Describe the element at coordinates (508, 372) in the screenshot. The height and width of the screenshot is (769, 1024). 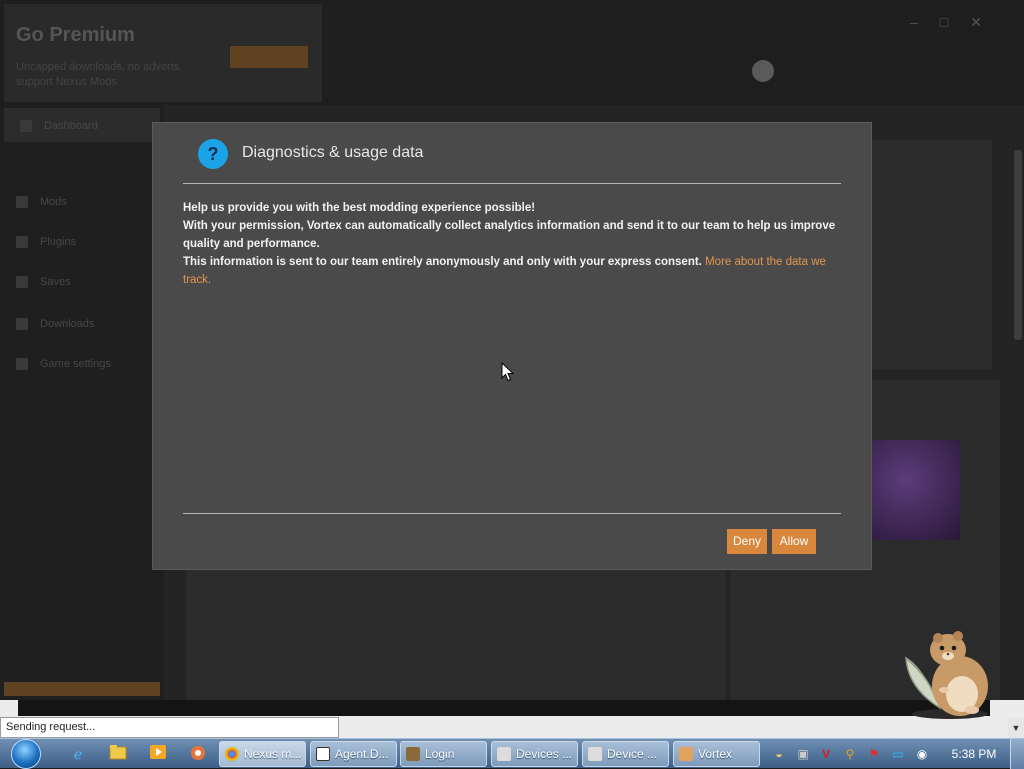
I see `mouse-cursor-icon` at that location.